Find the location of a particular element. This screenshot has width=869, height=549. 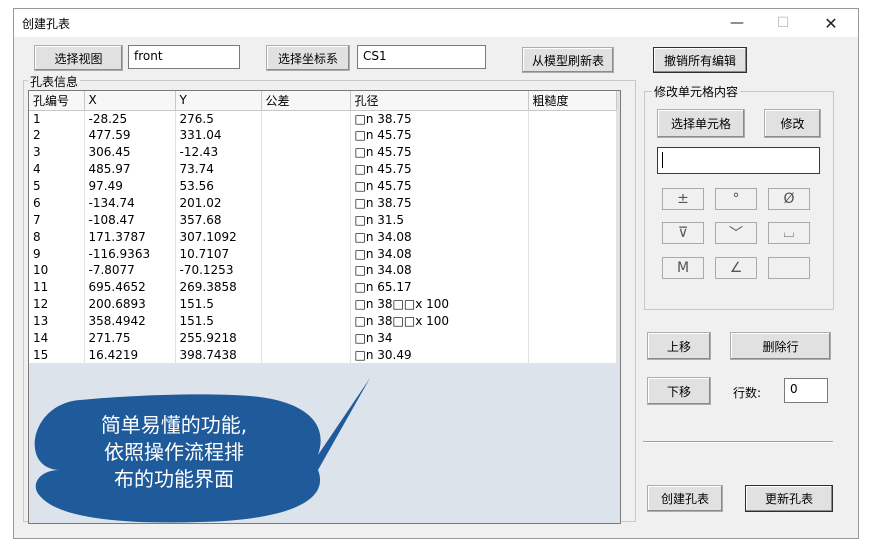

callout-line-3: 布的功能界面 is located at coordinates (174, 479).